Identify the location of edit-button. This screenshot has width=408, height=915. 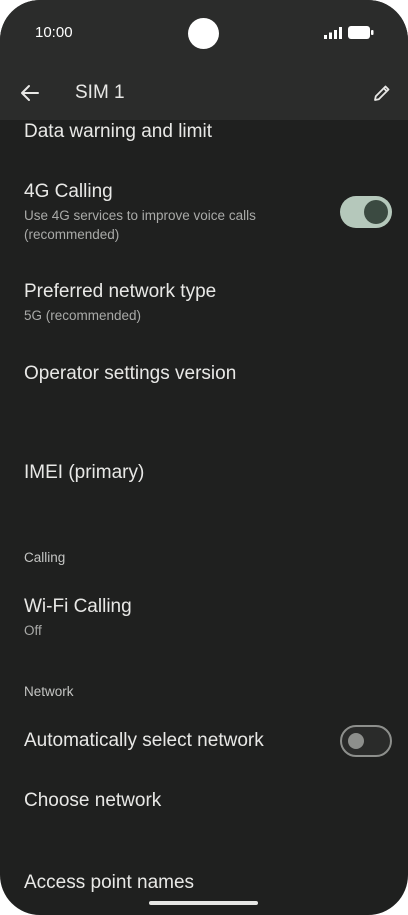
(382, 93).